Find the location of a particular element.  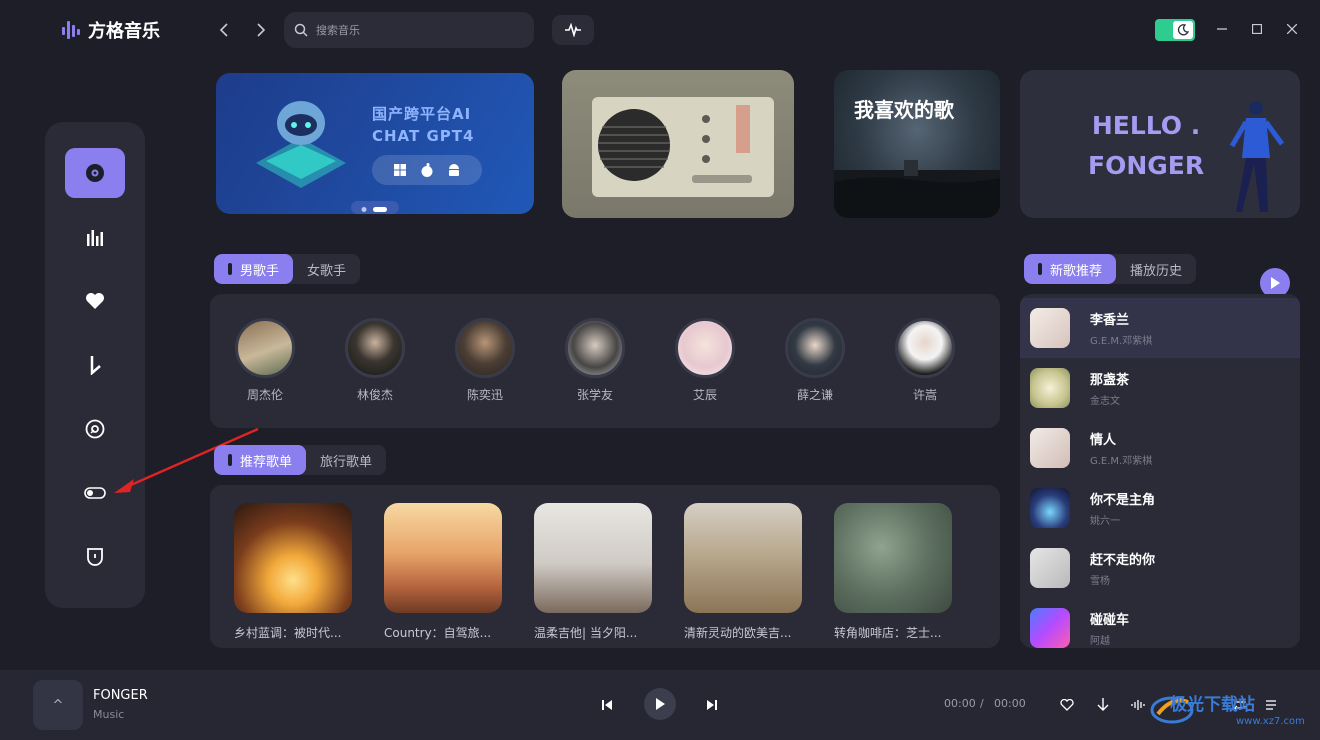

chevron-left-icon is located at coordinates (223, 30).